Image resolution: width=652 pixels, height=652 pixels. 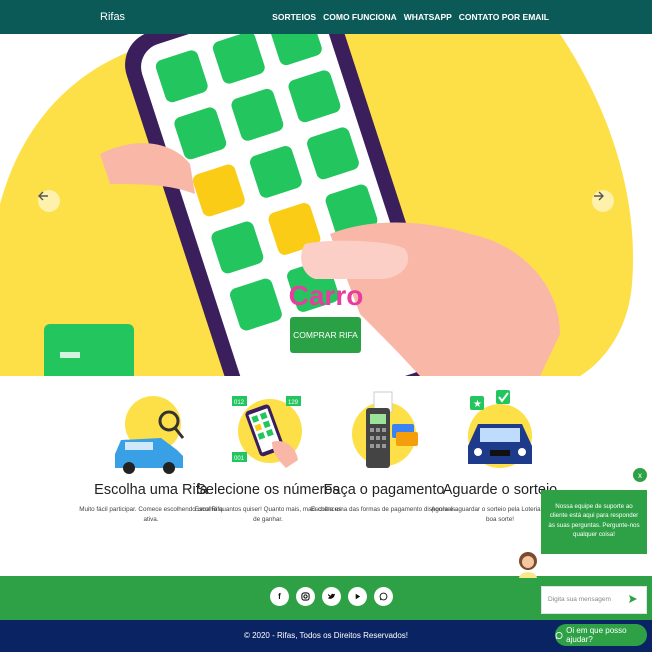 What do you see at coordinates (325, 335) in the screenshot?
I see `buy-raffle-button: COMPRAR RIFA` at bounding box center [325, 335].